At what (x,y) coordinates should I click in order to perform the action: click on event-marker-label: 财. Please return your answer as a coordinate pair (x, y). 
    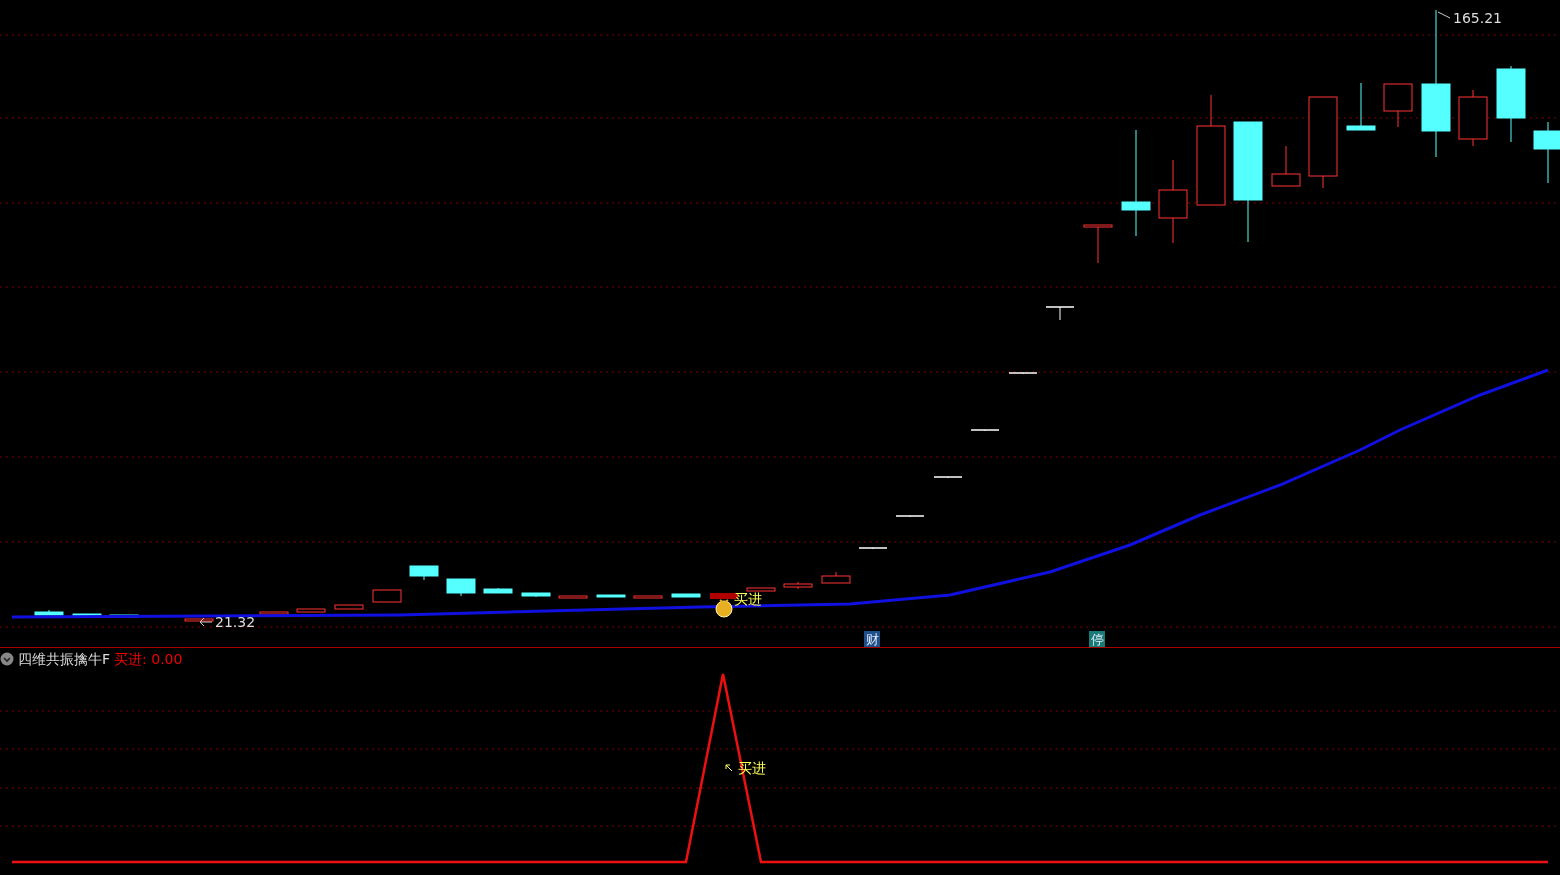
    Looking at the image, I should click on (872, 639).